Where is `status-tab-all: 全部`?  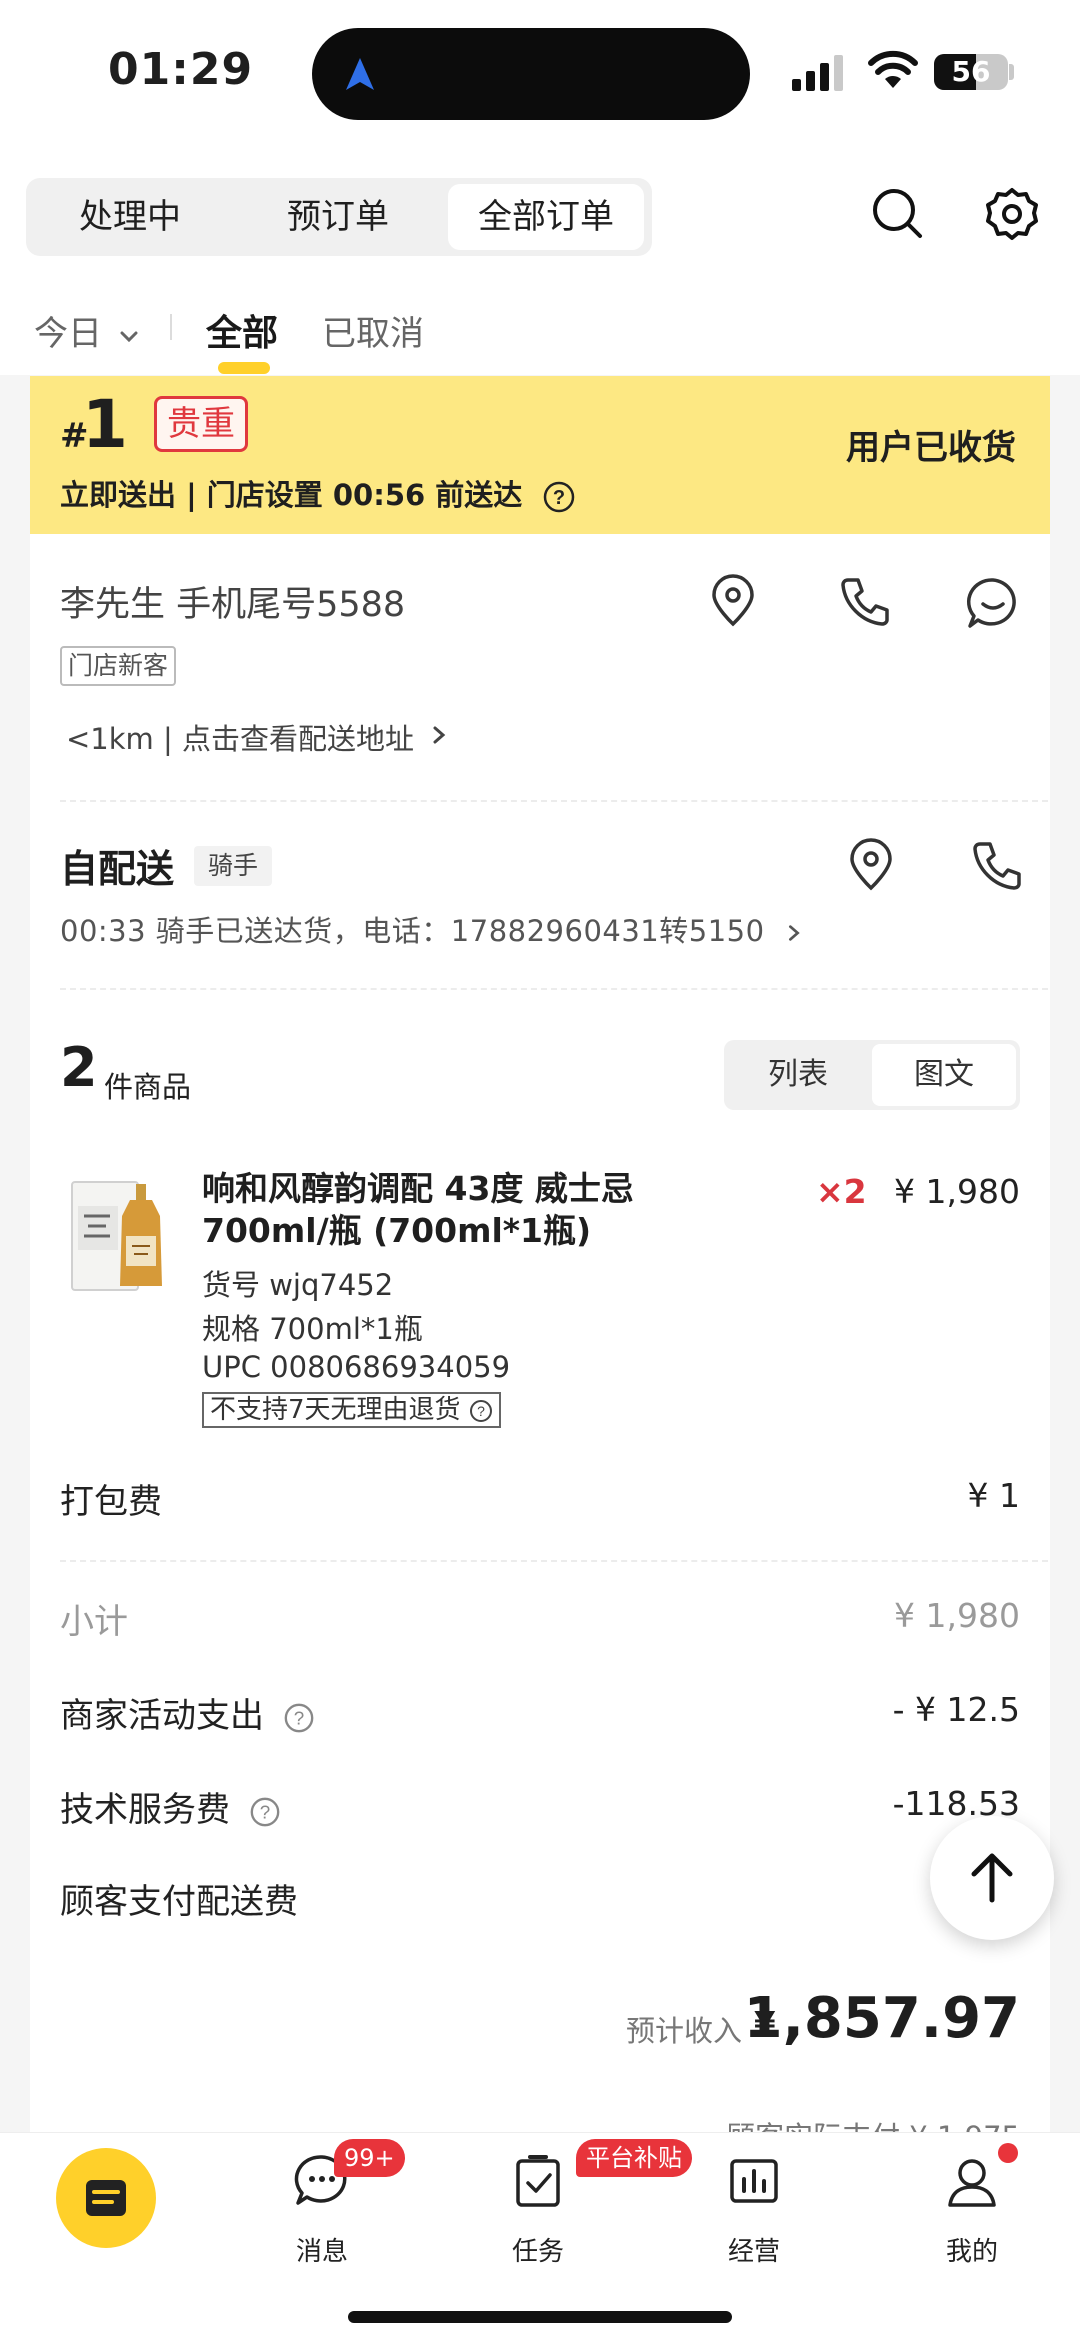 status-tab-all: 全部 is located at coordinates (242, 330).